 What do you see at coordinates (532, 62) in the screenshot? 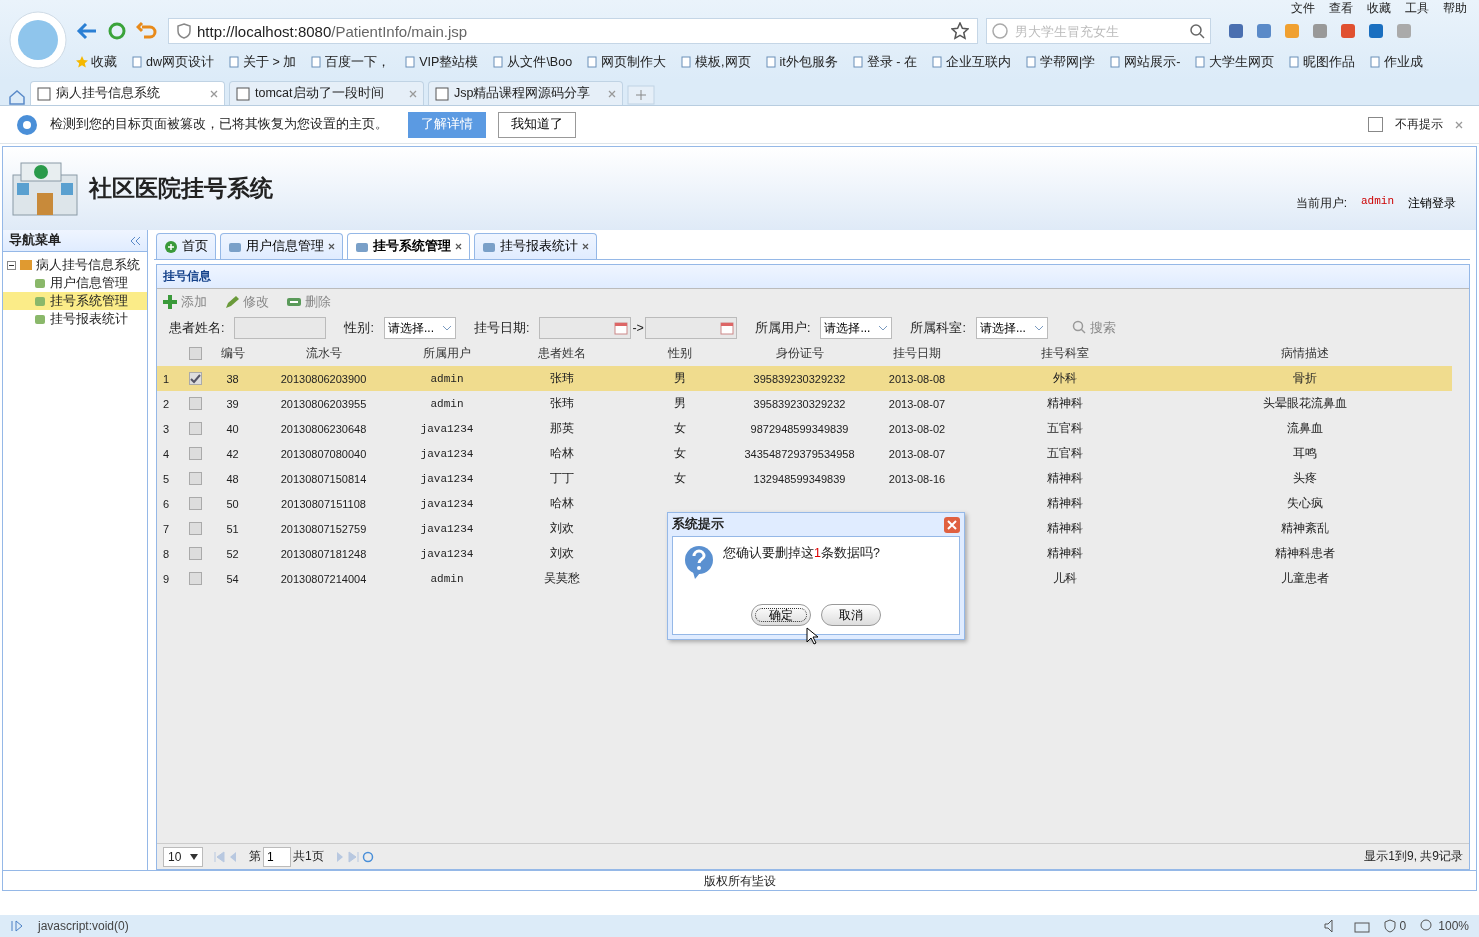
I see `bookmark: 从文件\Boo` at bounding box center [532, 62].